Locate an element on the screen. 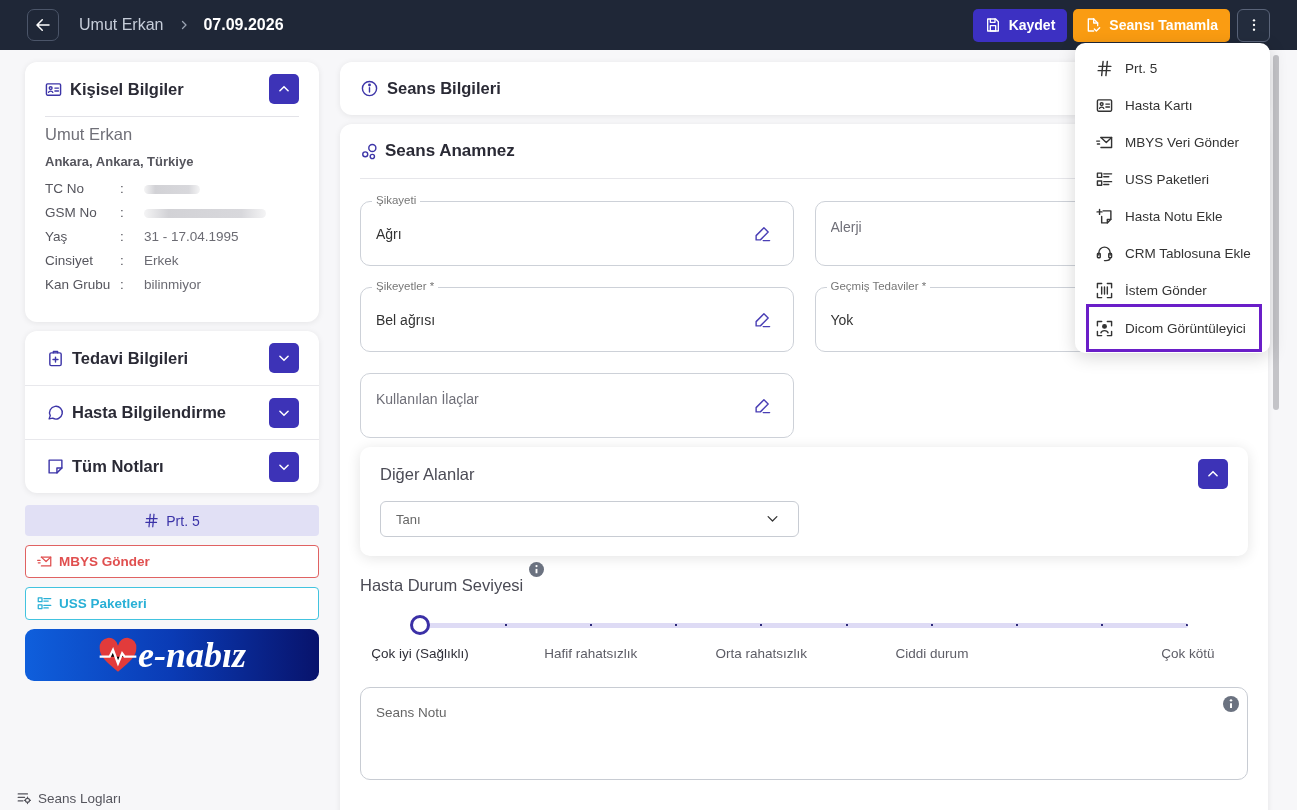  severity-label: Hasta Durum Seviyesi is located at coordinates (442, 585).